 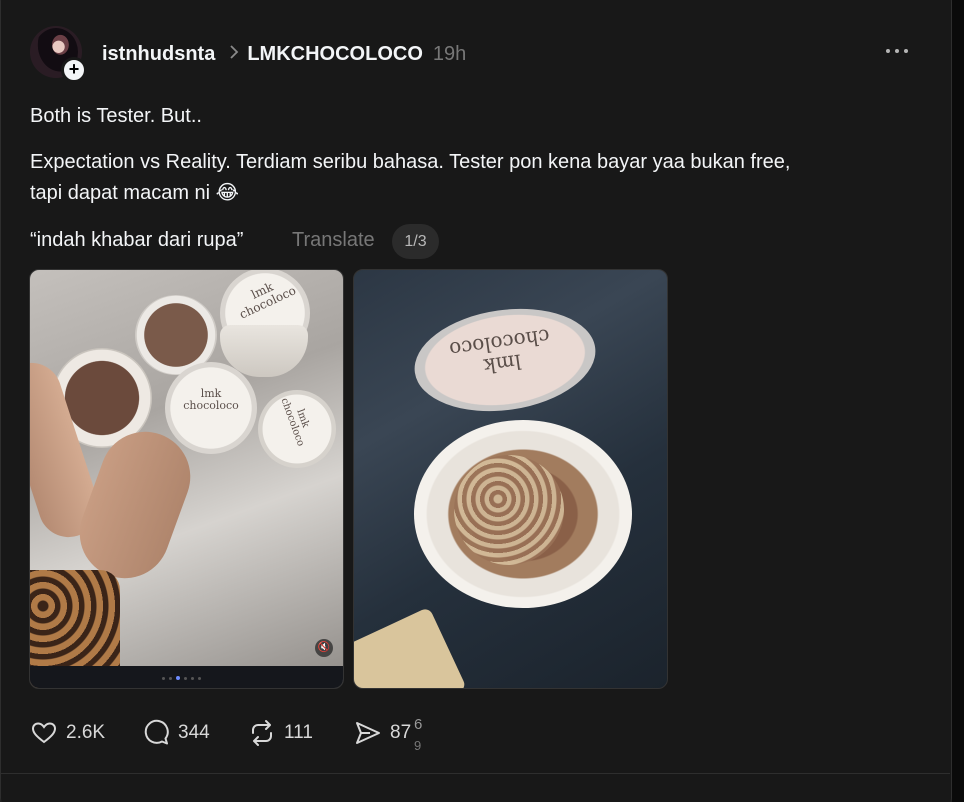 What do you see at coordinates (234, 54) in the screenshot?
I see `chevron-right-icon` at bounding box center [234, 54].